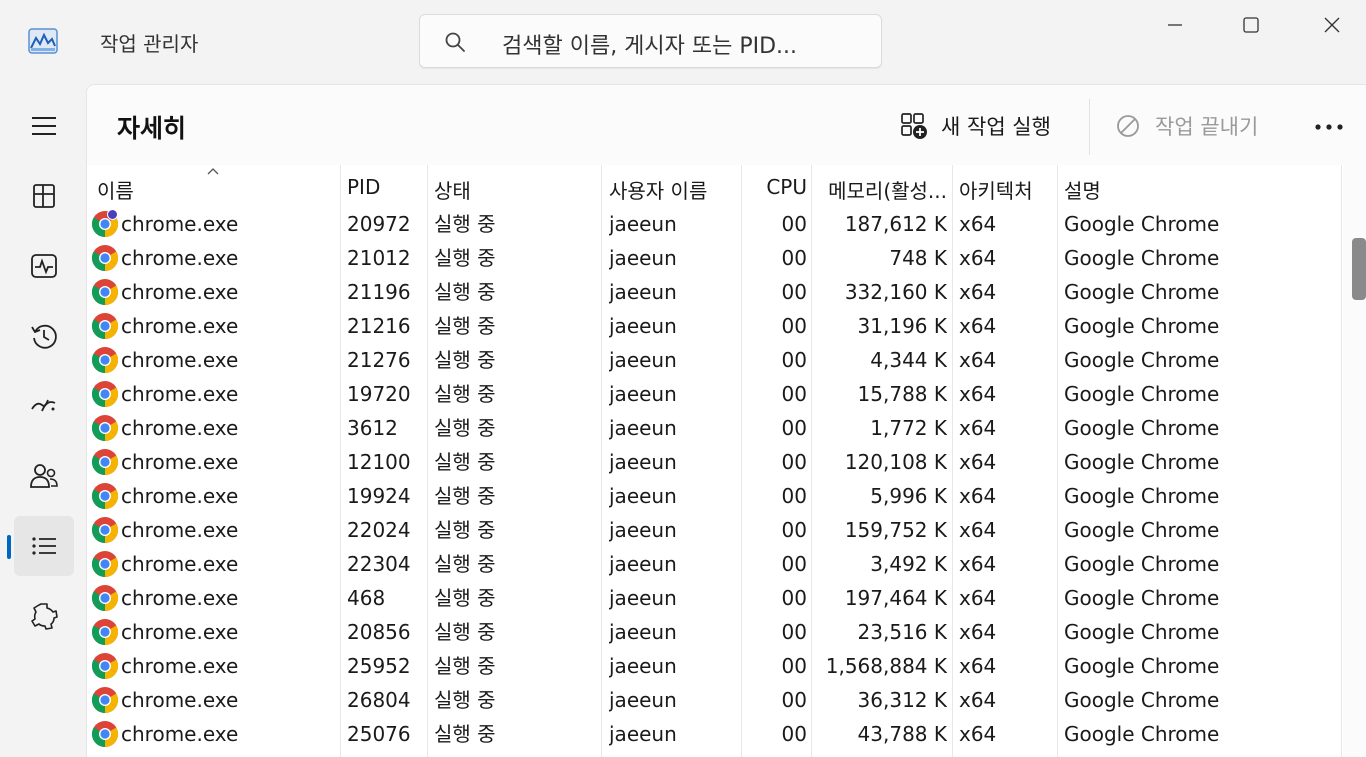  Describe the element at coordinates (1175, 25) in the screenshot. I see `minimize-icon` at that location.